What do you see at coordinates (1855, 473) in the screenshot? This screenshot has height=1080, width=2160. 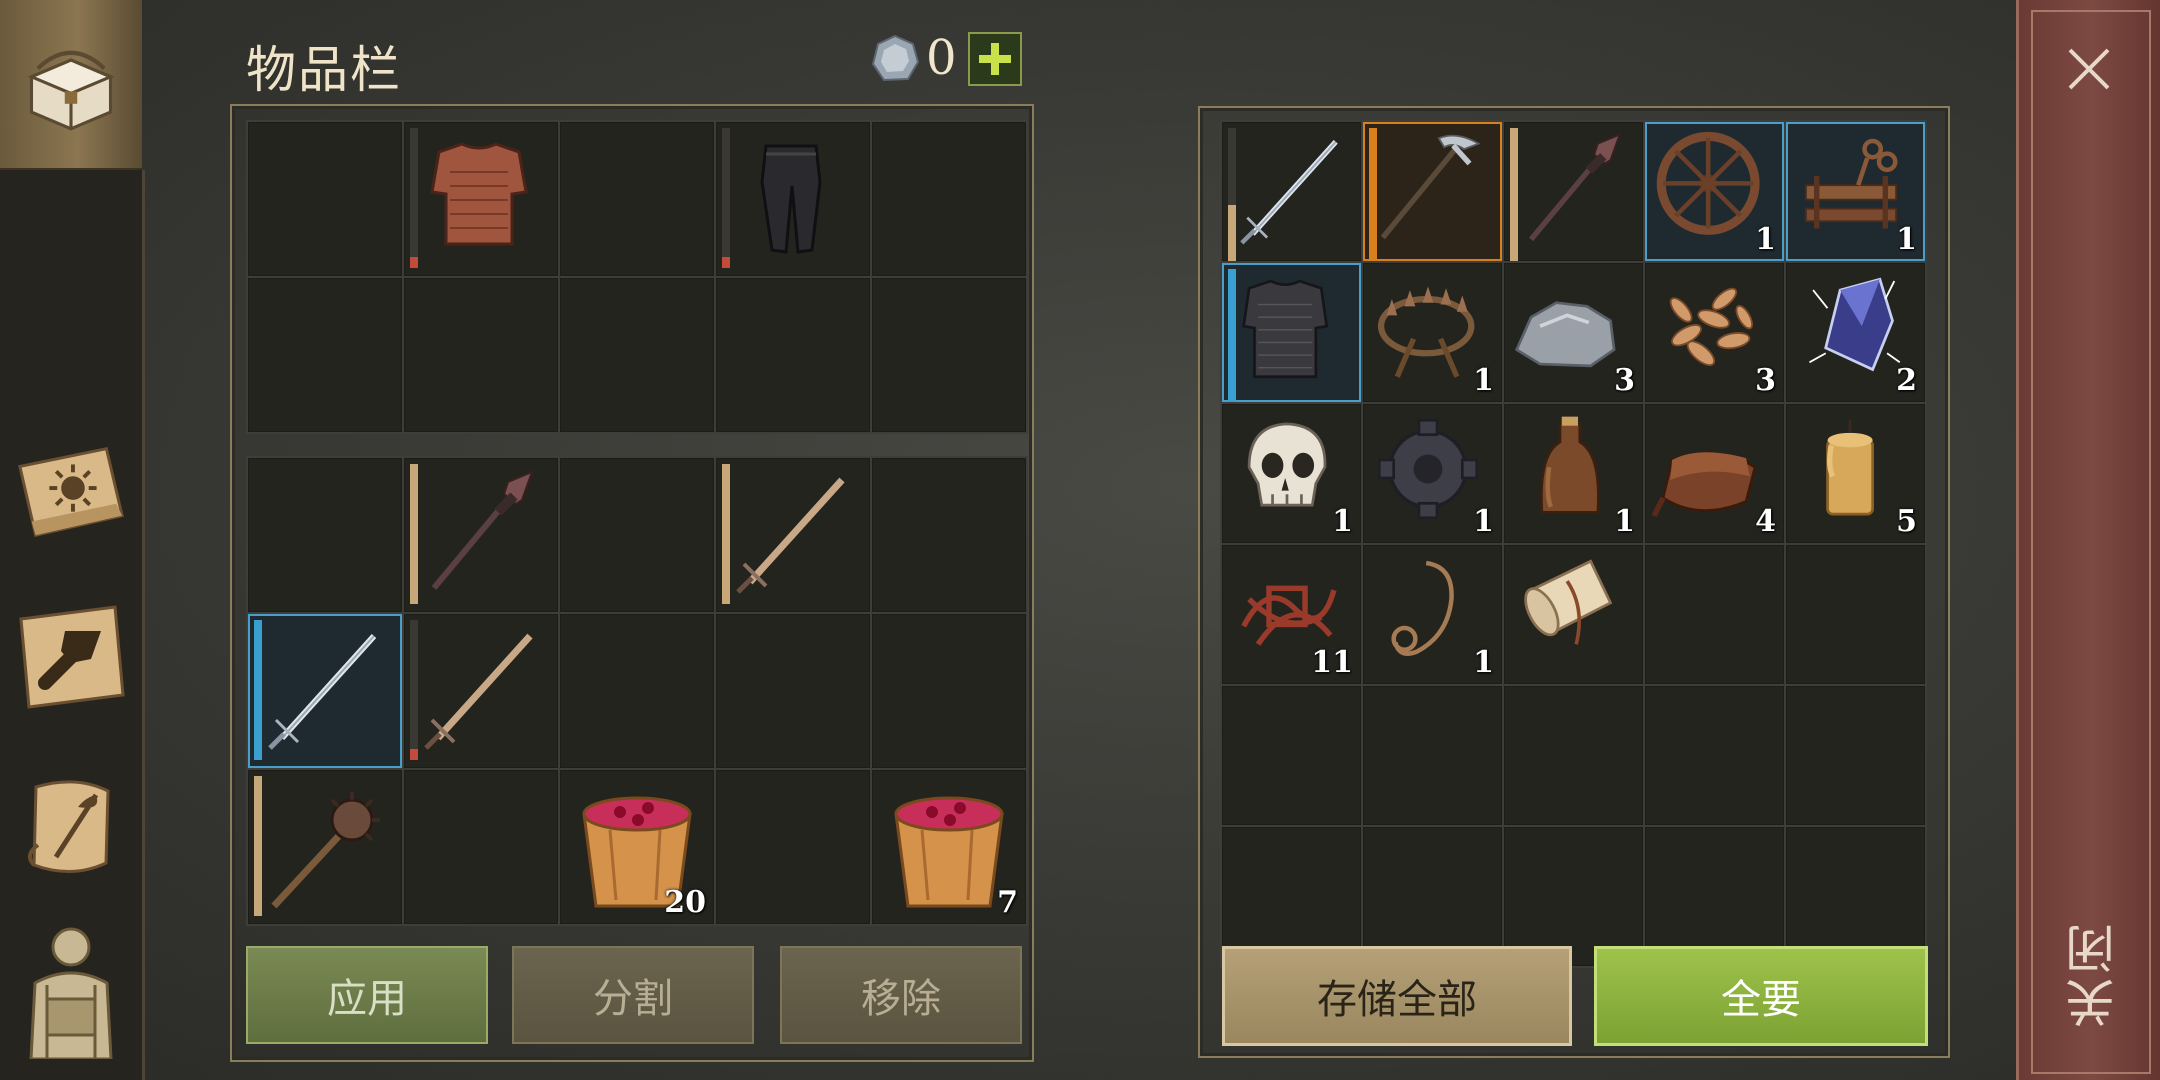 I see `item-slot-candle: 5` at bounding box center [1855, 473].